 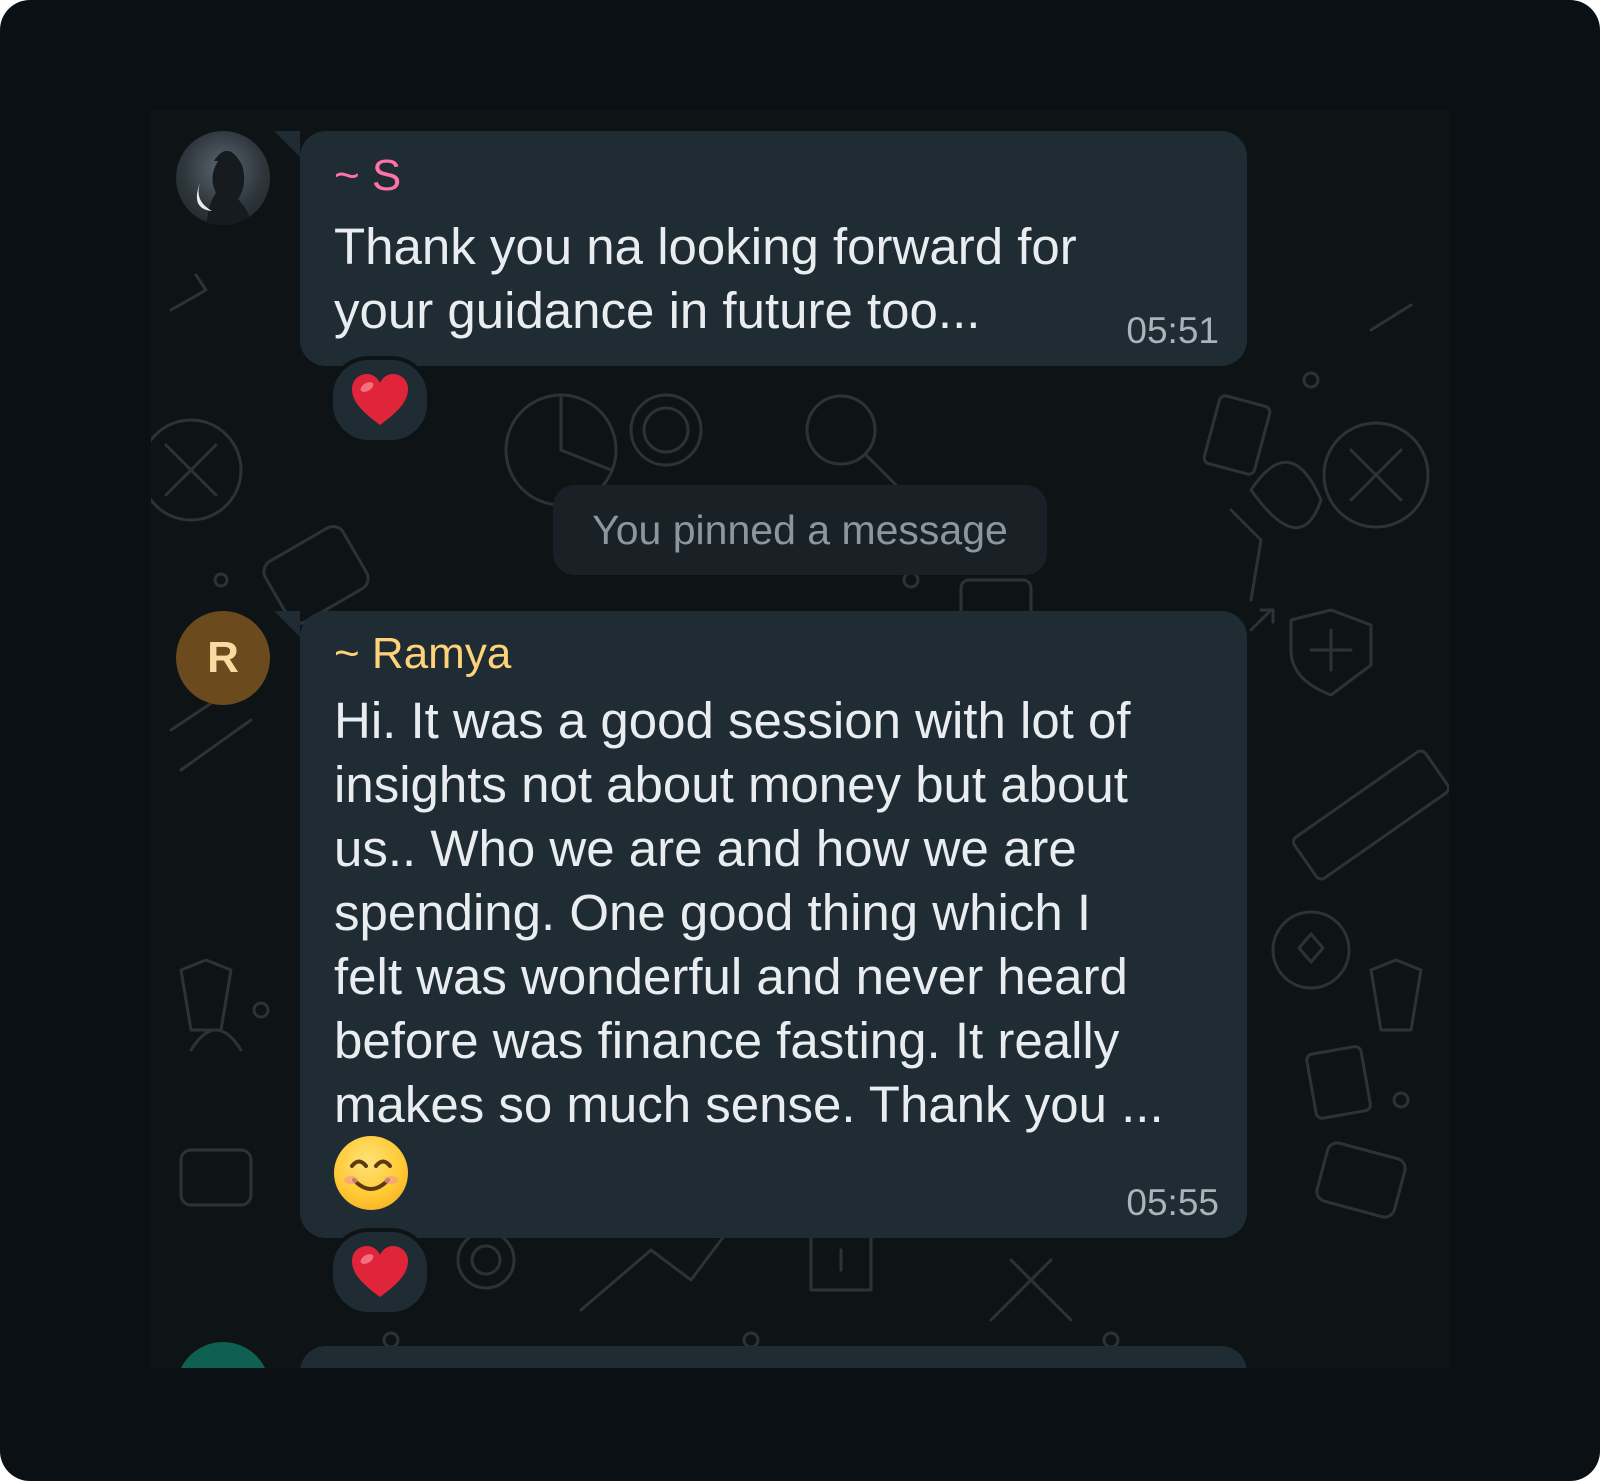 What do you see at coordinates (731, 976) in the screenshot?
I see `message-line: felt was wonderful and never heard` at bounding box center [731, 976].